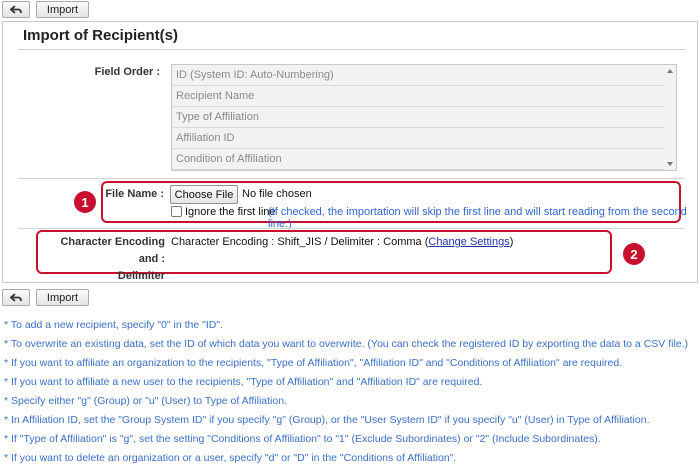 The height and width of the screenshot is (469, 700). What do you see at coordinates (634, 254) in the screenshot?
I see `callout-badge-2: 2` at bounding box center [634, 254].